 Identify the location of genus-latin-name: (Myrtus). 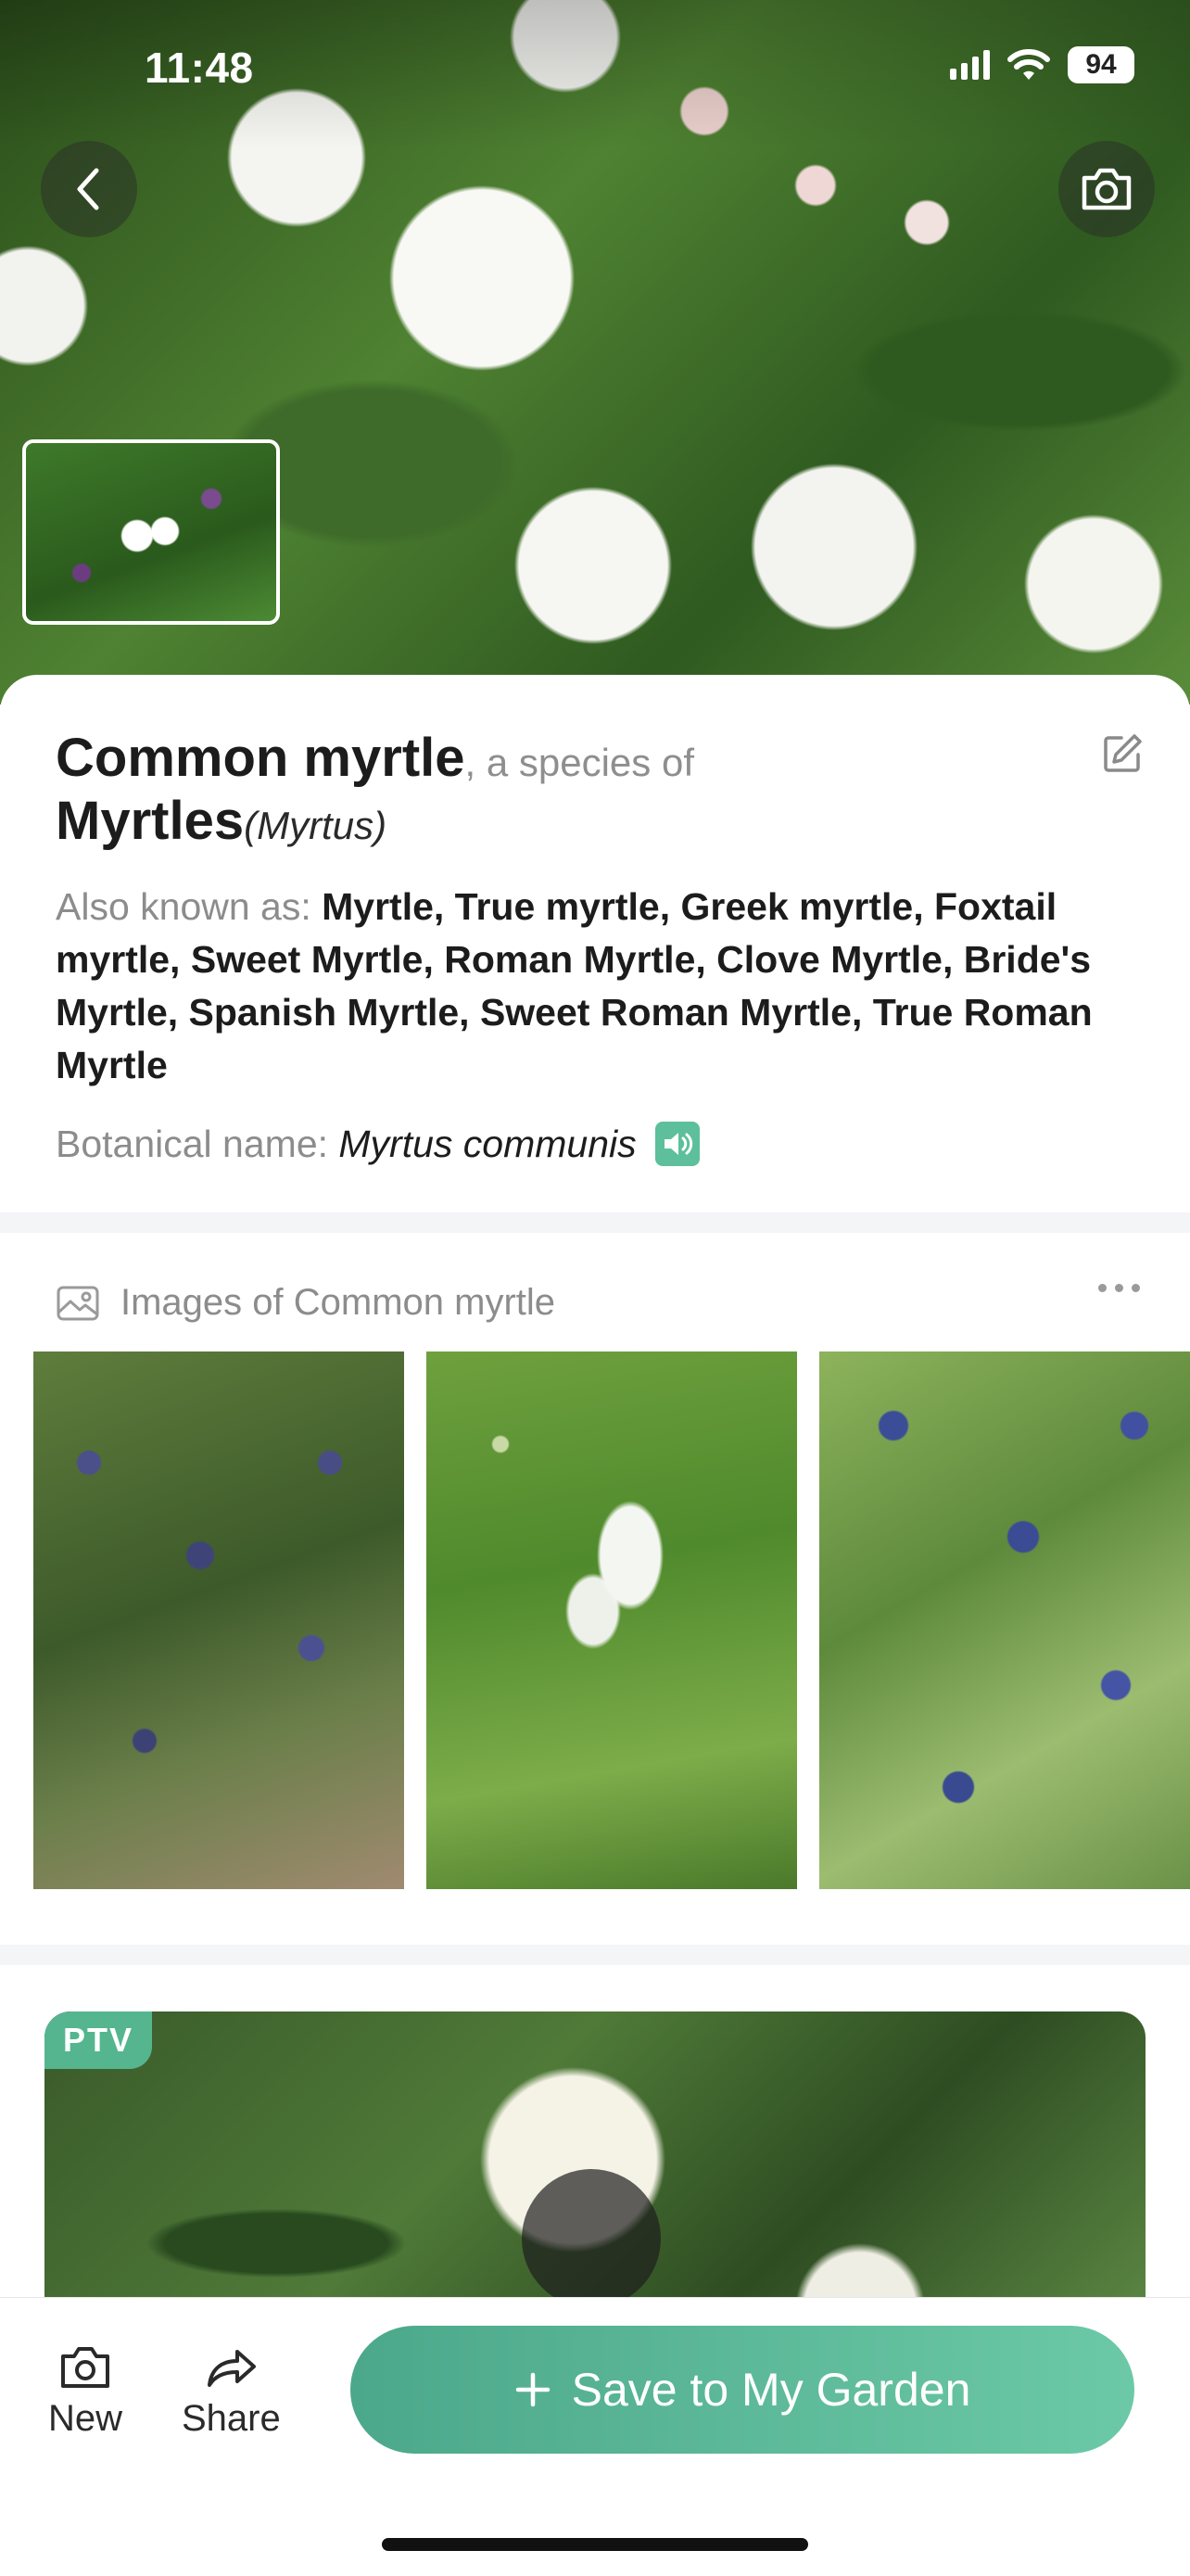
(315, 825).